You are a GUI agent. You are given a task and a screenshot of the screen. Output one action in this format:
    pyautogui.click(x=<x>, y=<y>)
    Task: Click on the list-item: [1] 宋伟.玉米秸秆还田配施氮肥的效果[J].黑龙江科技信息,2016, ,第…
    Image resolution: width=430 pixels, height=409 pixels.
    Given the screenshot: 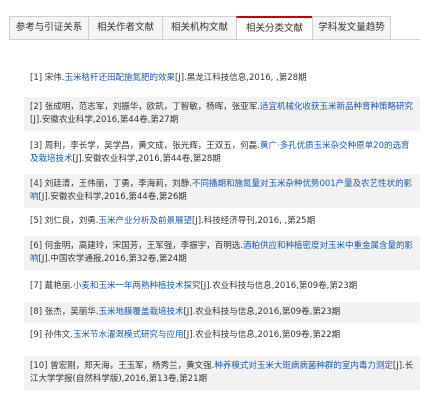 What is the action you would take?
    pyautogui.click(x=222, y=78)
    